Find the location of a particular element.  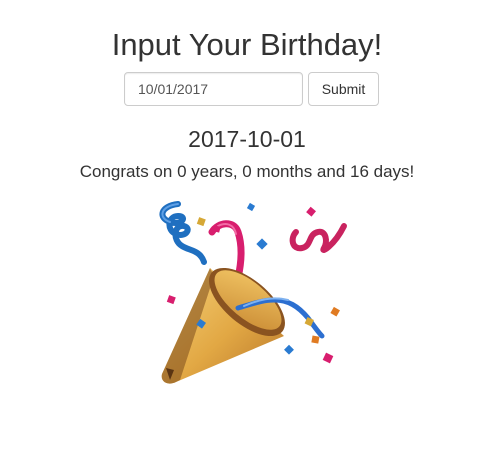

birthday-form: Submit is located at coordinates (251, 89).